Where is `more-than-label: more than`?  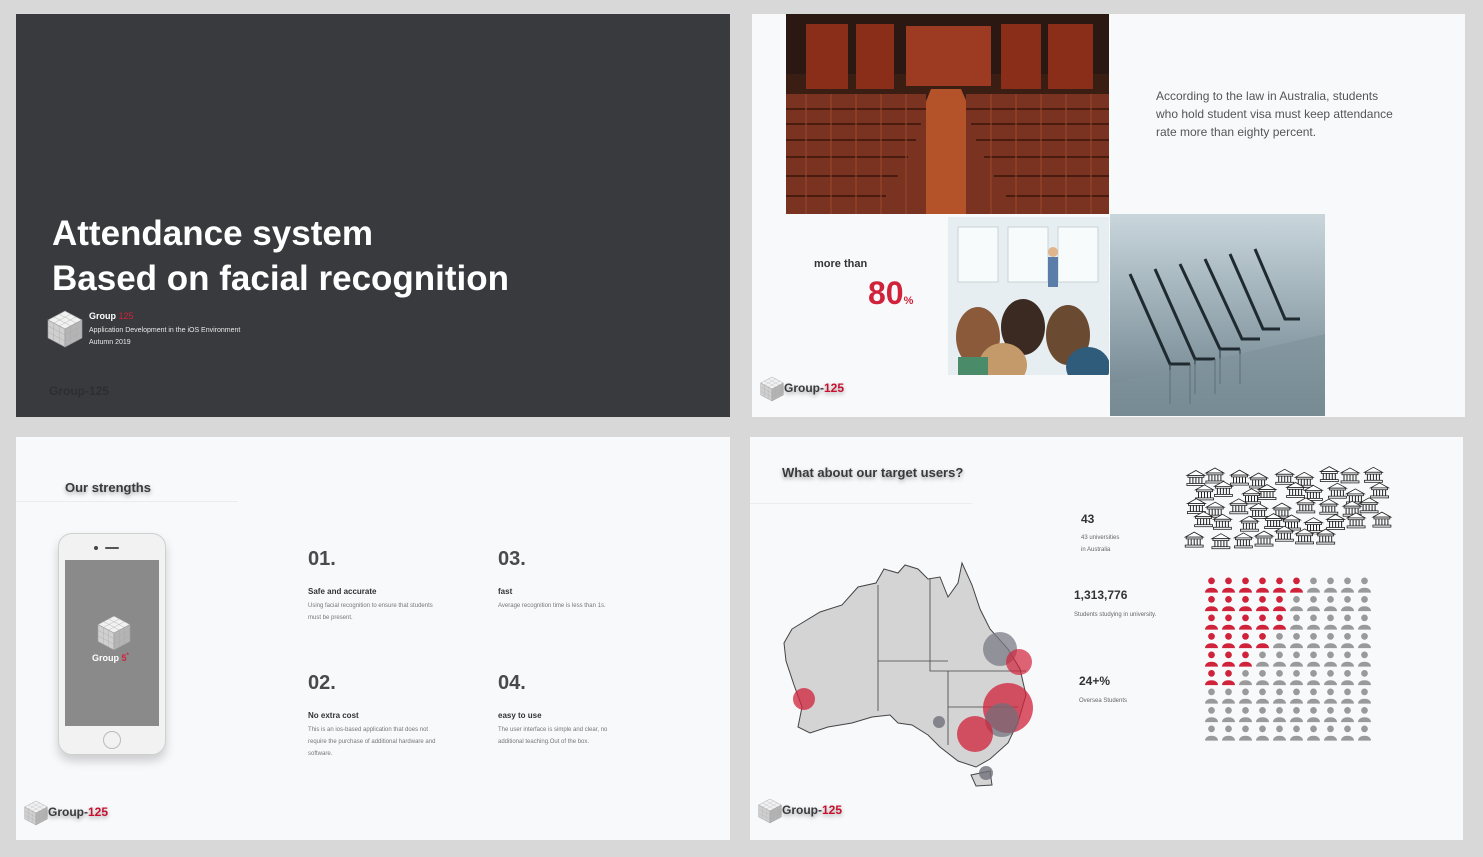
more-than-label: more than is located at coordinates (841, 264).